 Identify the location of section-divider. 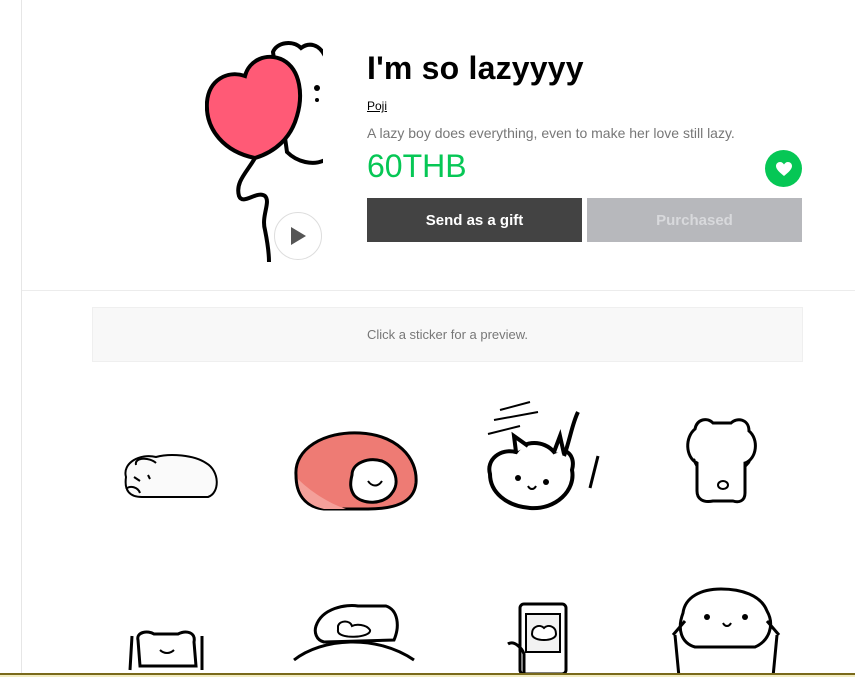
(438, 290).